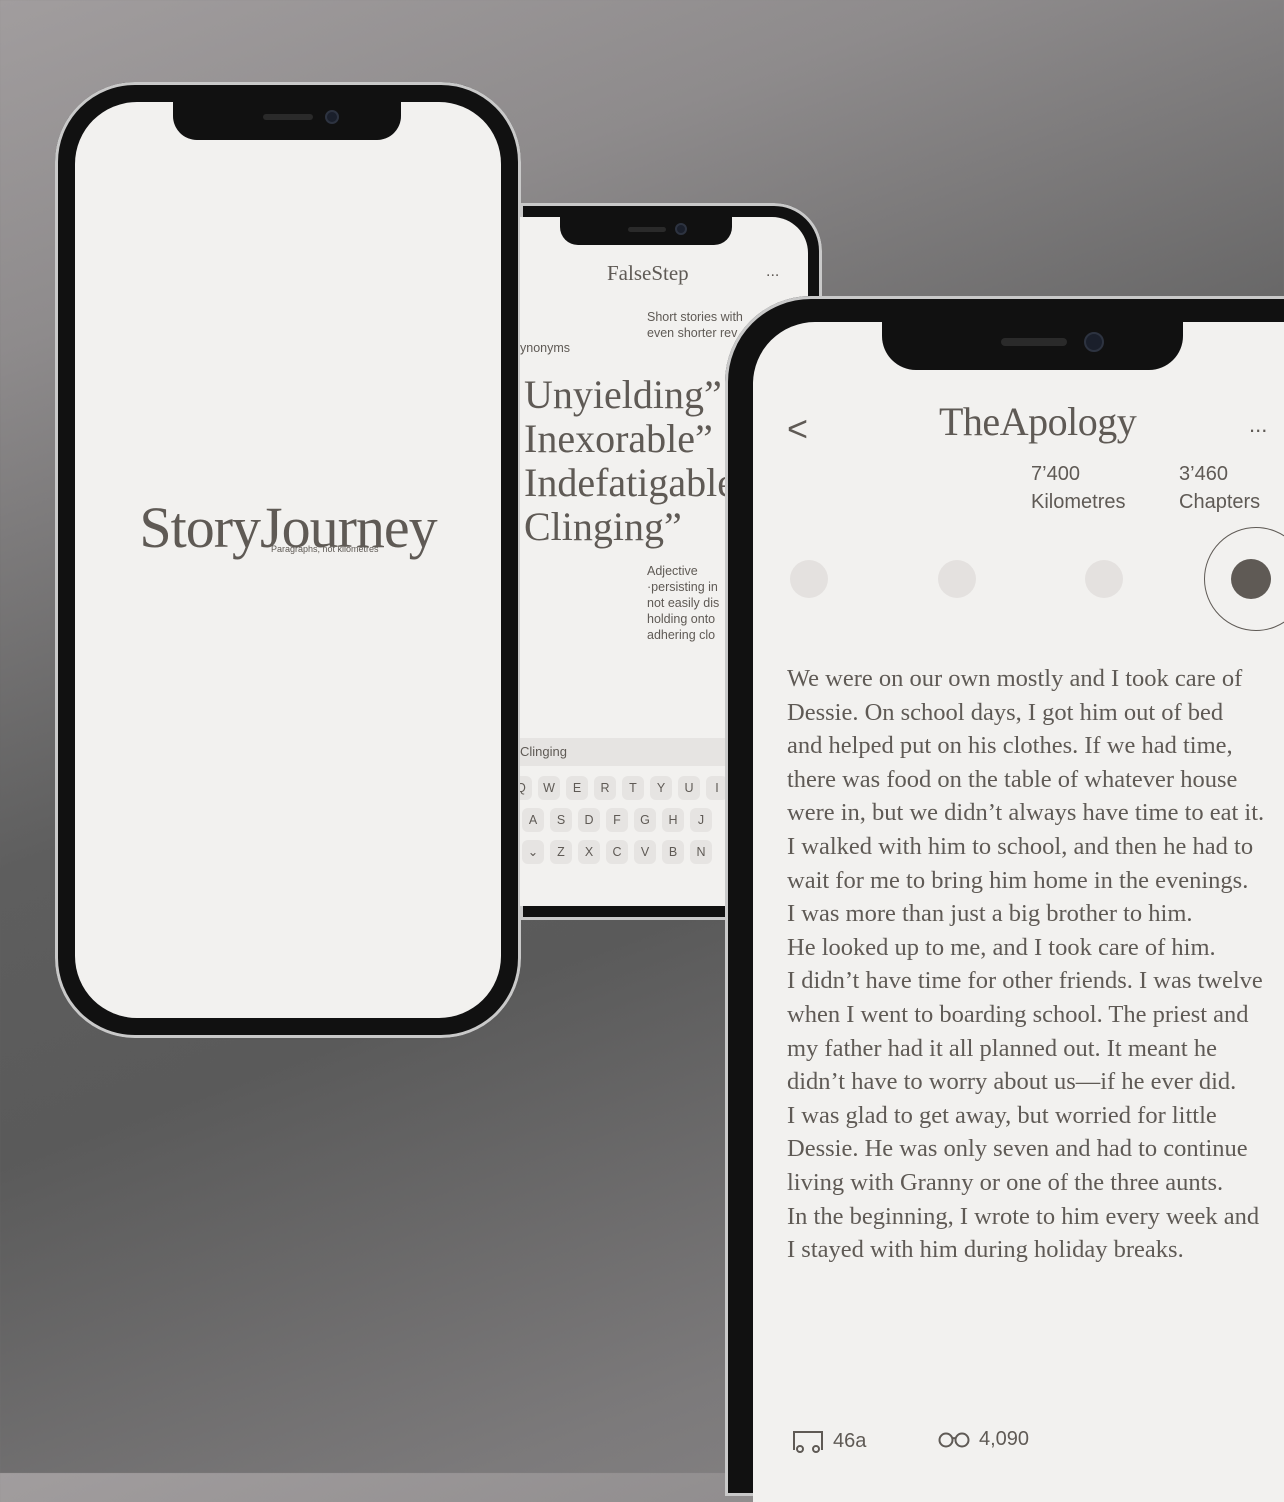 The height and width of the screenshot is (1502, 1284). I want to click on synonym-item: Unyielding”, so click(629, 395).